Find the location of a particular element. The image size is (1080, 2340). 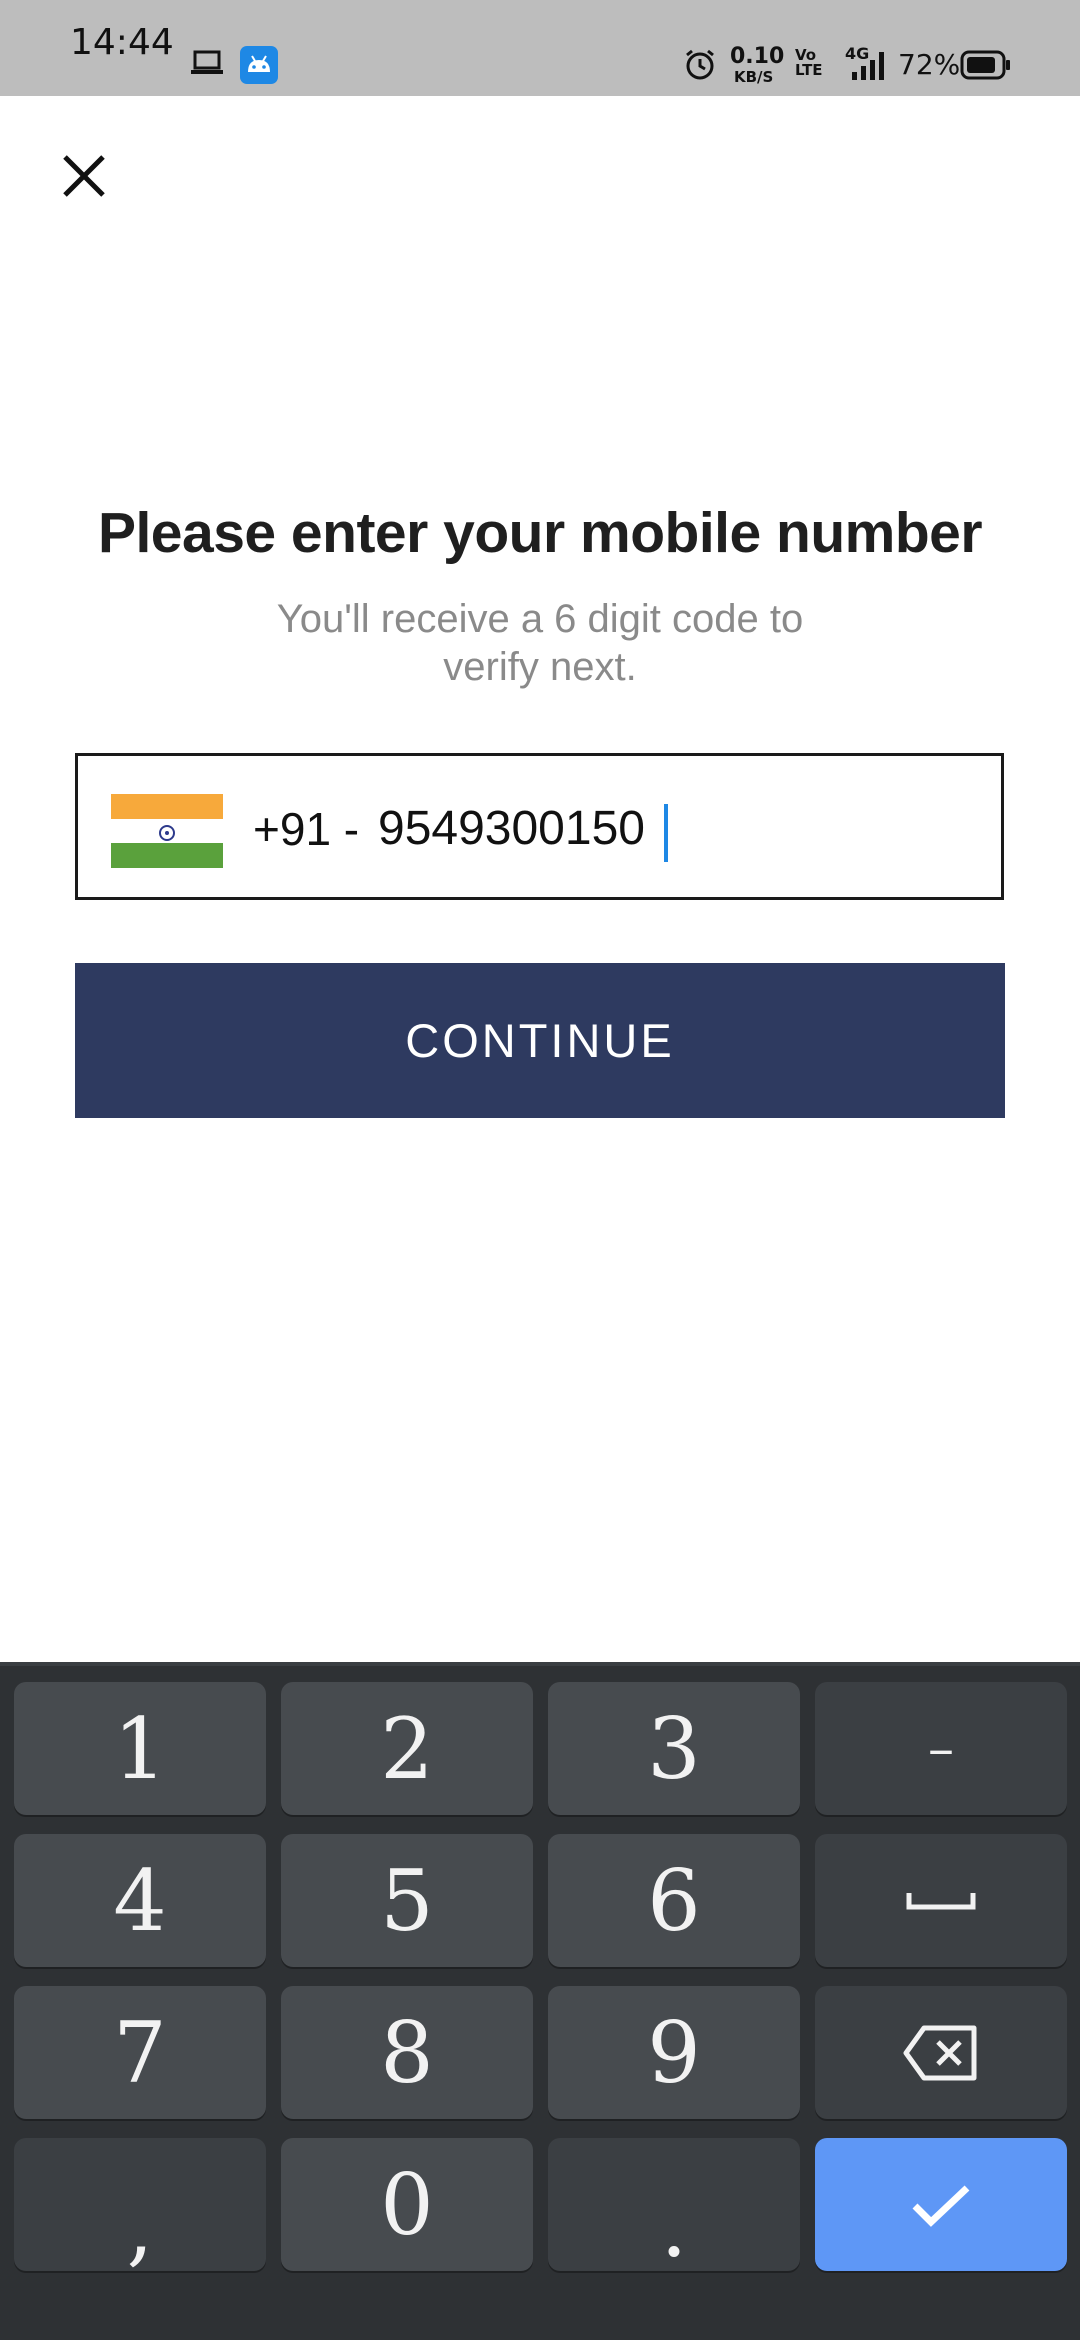

key-space is located at coordinates (941, 1900).